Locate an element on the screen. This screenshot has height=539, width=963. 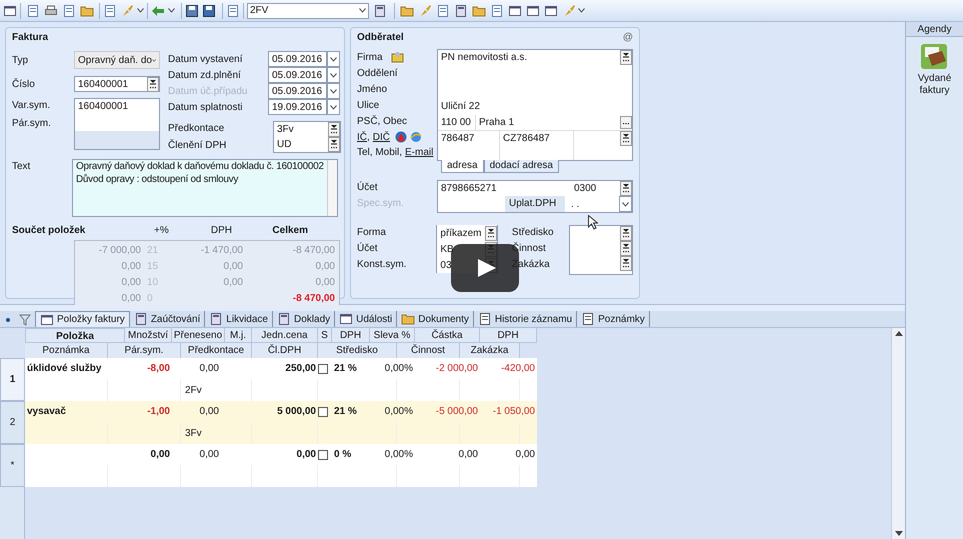
column-header: Předkontace is located at coordinates (216, 350).